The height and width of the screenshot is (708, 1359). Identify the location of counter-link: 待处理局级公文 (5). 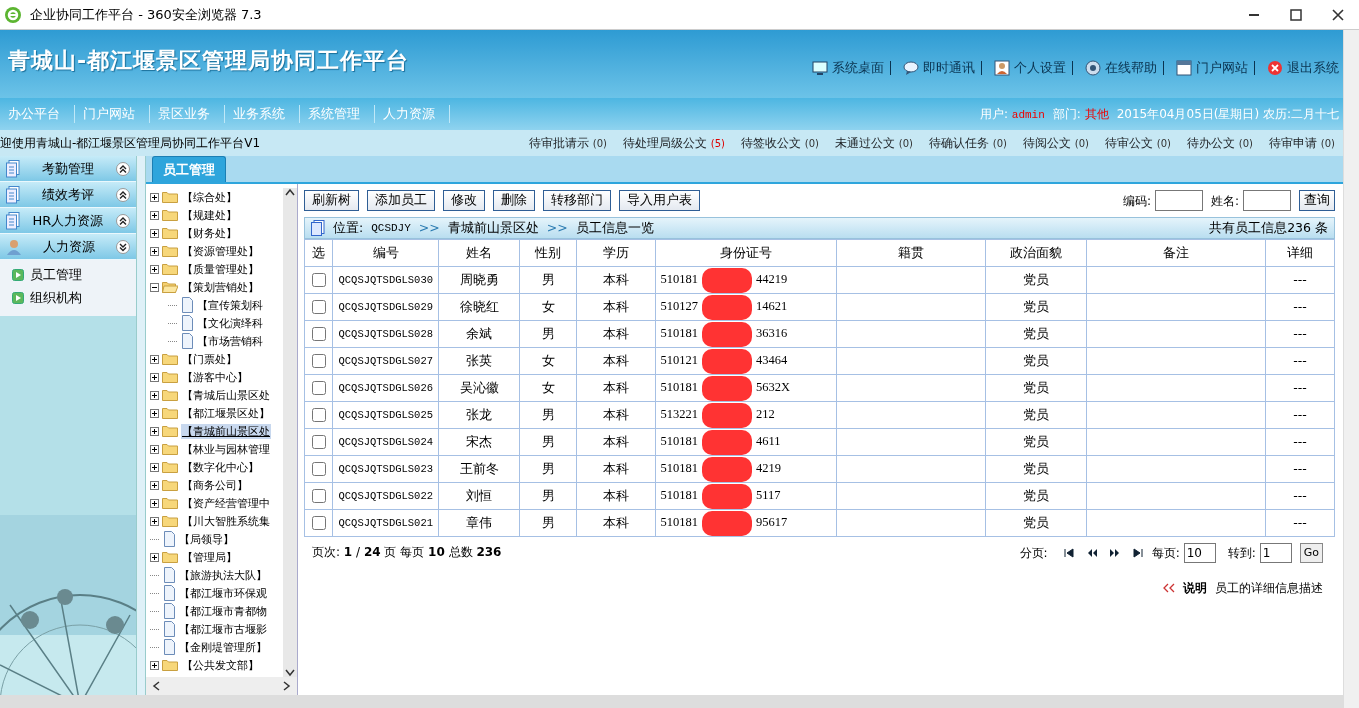
(674, 143).